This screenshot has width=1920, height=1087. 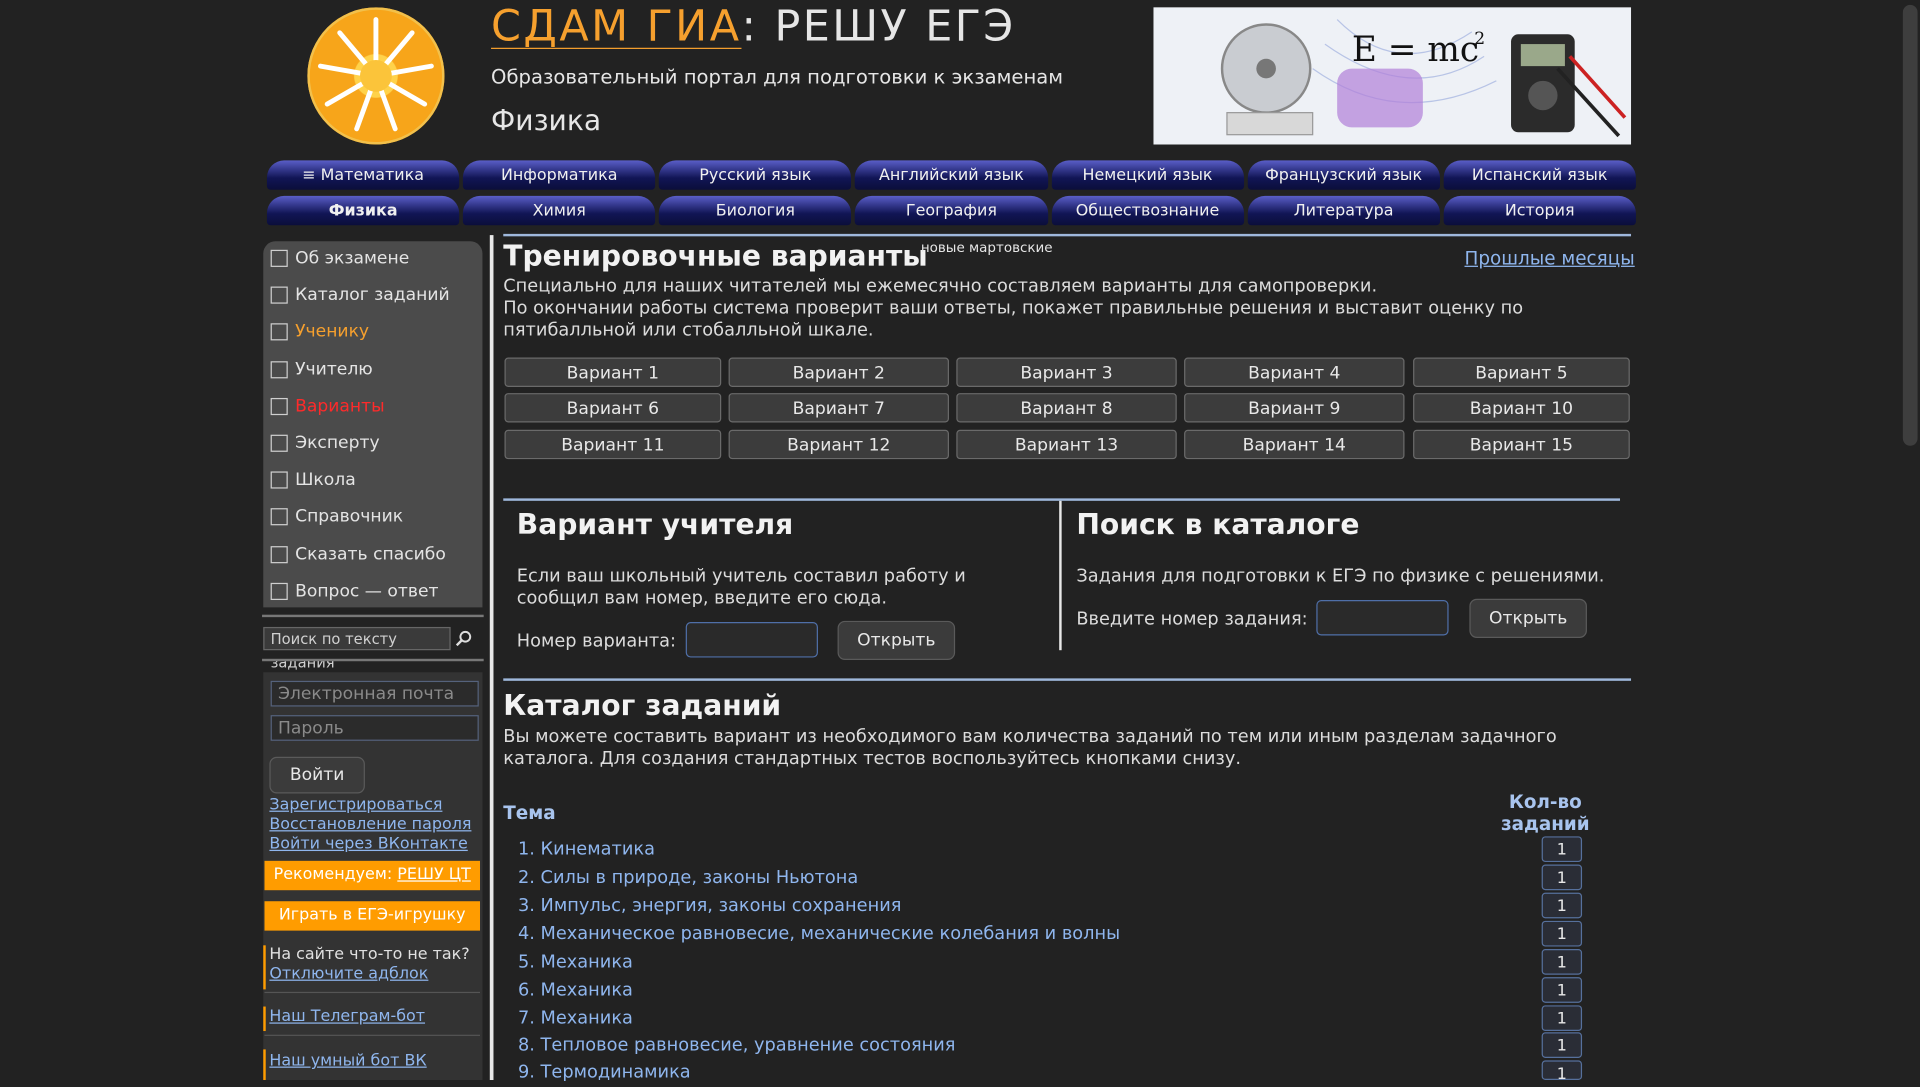 What do you see at coordinates (1539, 210) in the screenshot?
I see `tab-history: История` at bounding box center [1539, 210].